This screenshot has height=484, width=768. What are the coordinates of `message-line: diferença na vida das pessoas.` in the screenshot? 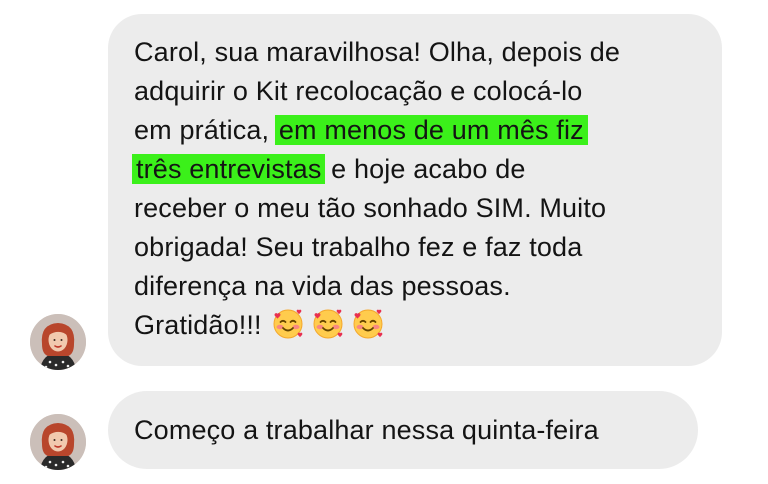 It's located at (417, 286).